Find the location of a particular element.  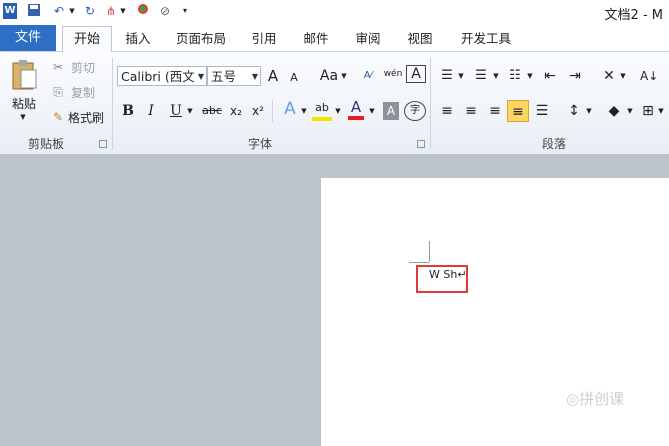

tab-review: 审阅 is located at coordinates (368, 39).